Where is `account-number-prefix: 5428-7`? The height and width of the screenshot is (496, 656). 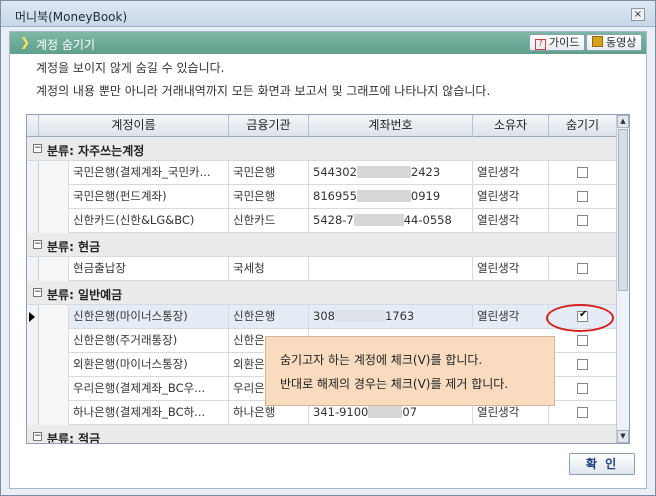 account-number-prefix: 5428-7 is located at coordinates (333, 220).